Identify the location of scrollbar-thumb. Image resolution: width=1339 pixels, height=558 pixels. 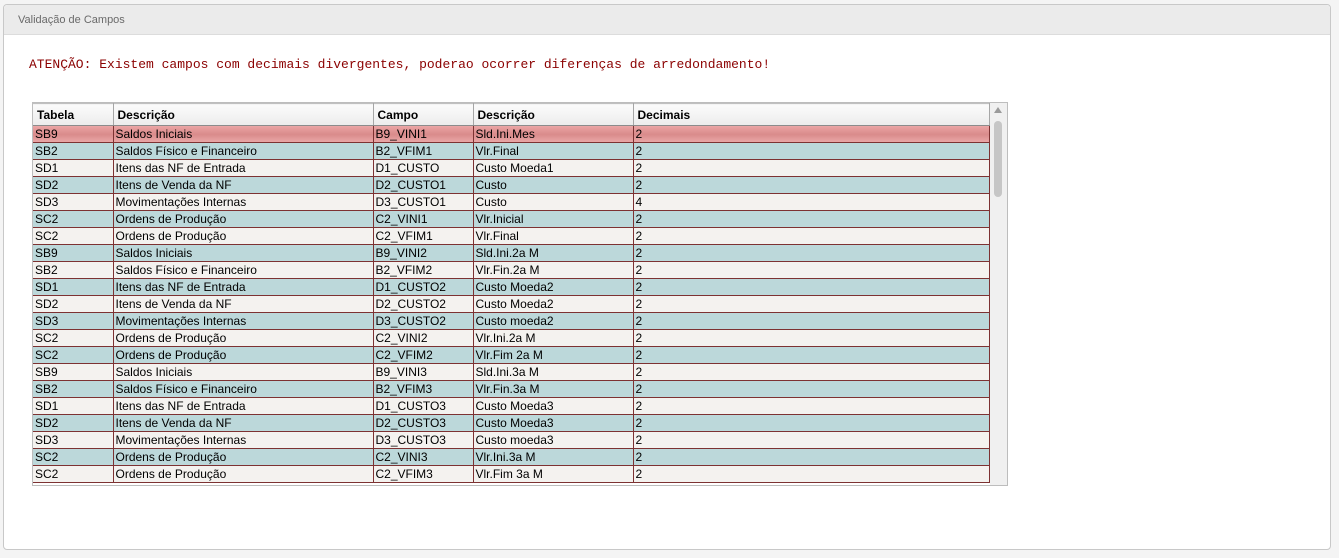
(998, 159).